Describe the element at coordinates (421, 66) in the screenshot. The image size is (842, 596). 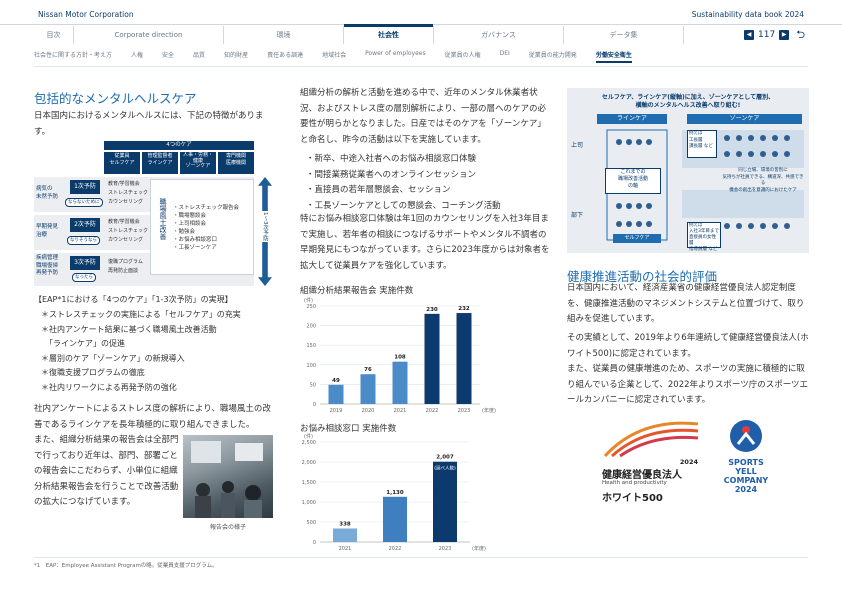
I see `subnav-divider` at that location.